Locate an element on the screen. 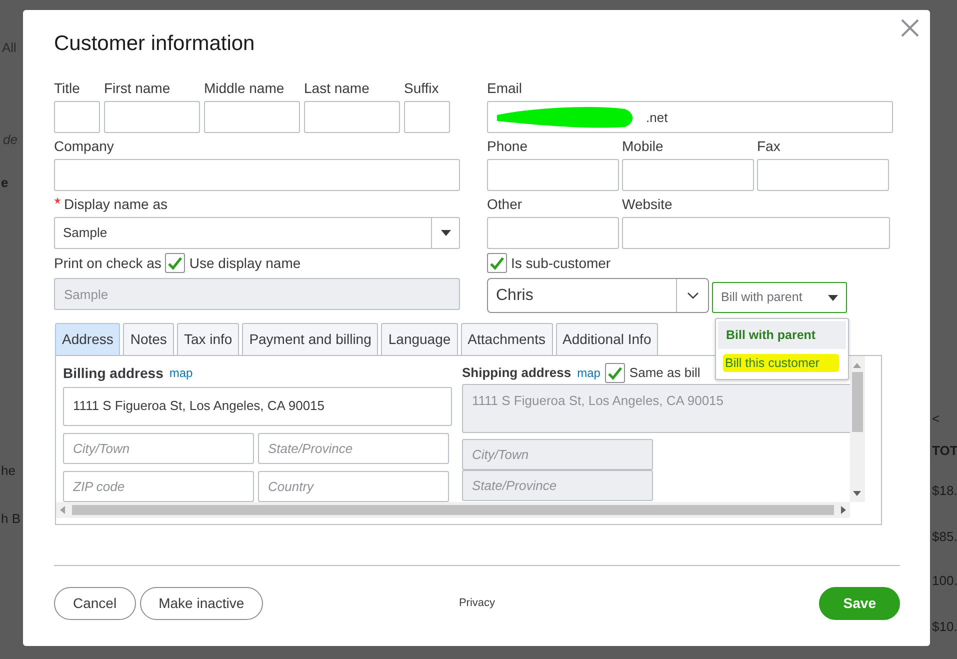 This screenshot has height=659, width=957. checkbox is located at coordinates (497, 263).